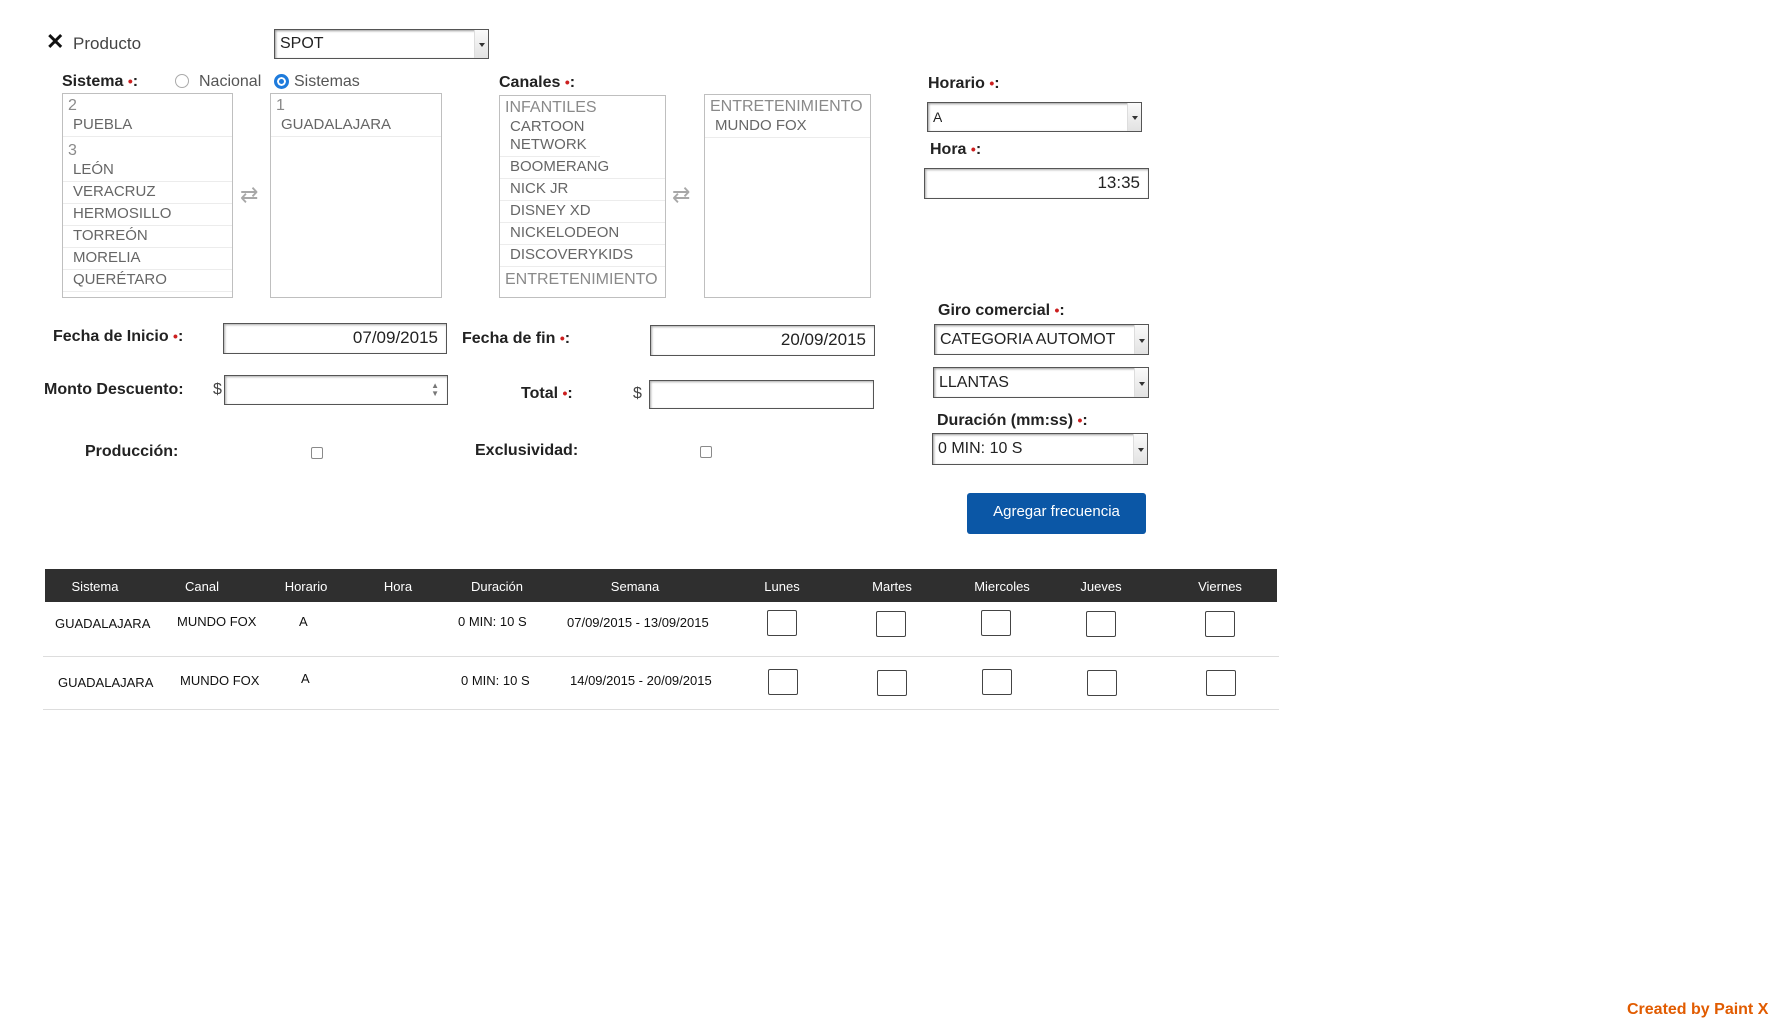  Describe the element at coordinates (435, 390) in the screenshot. I see `spinner-icon: ▲ ▼` at that location.